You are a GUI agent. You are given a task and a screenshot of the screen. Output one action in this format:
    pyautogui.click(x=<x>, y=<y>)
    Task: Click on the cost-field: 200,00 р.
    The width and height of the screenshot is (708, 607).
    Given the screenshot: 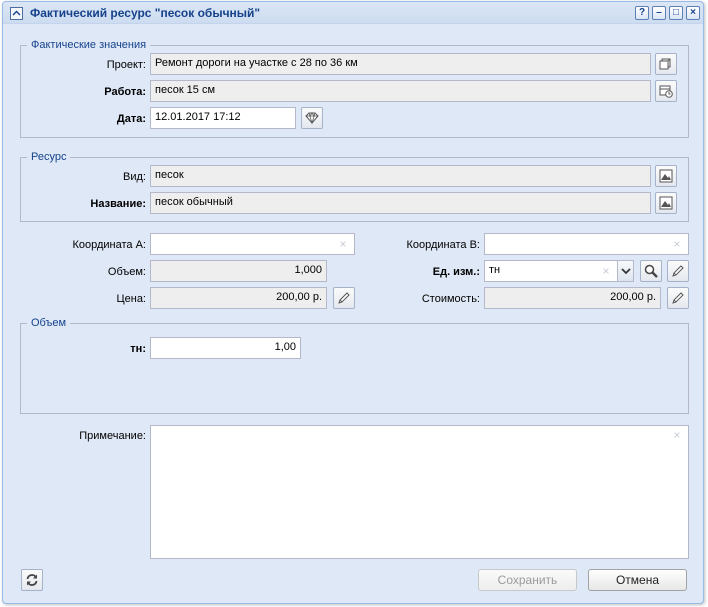 What is the action you would take?
    pyautogui.click(x=572, y=298)
    